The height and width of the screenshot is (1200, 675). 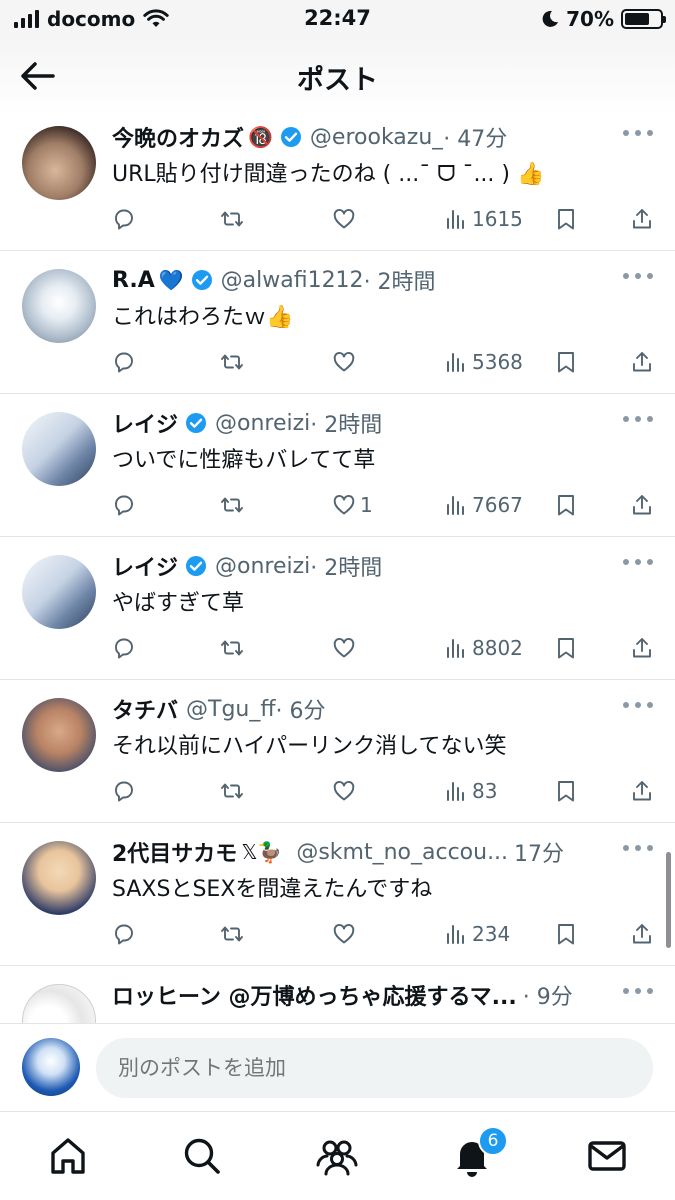 What do you see at coordinates (475, 137) in the screenshot?
I see `post-time: · 47分` at bounding box center [475, 137].